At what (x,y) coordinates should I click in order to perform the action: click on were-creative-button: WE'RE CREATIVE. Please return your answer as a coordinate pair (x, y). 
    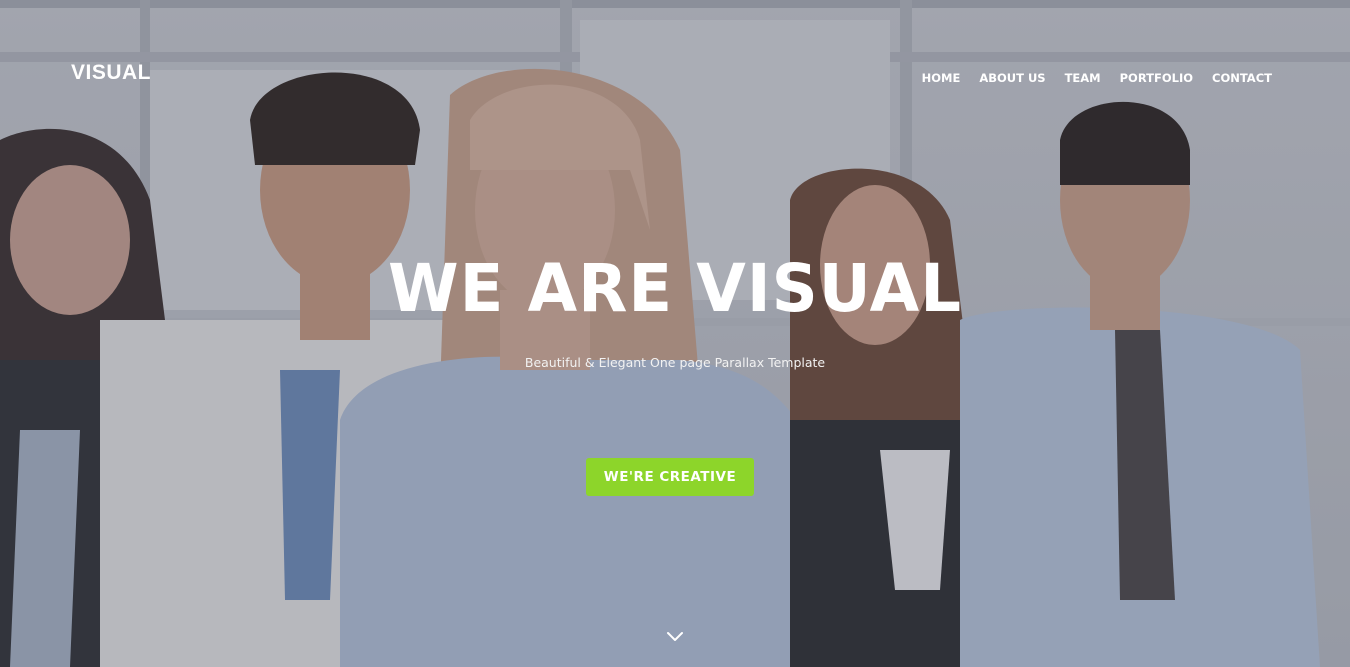
    Looking at the image, I should click on (670, 477).